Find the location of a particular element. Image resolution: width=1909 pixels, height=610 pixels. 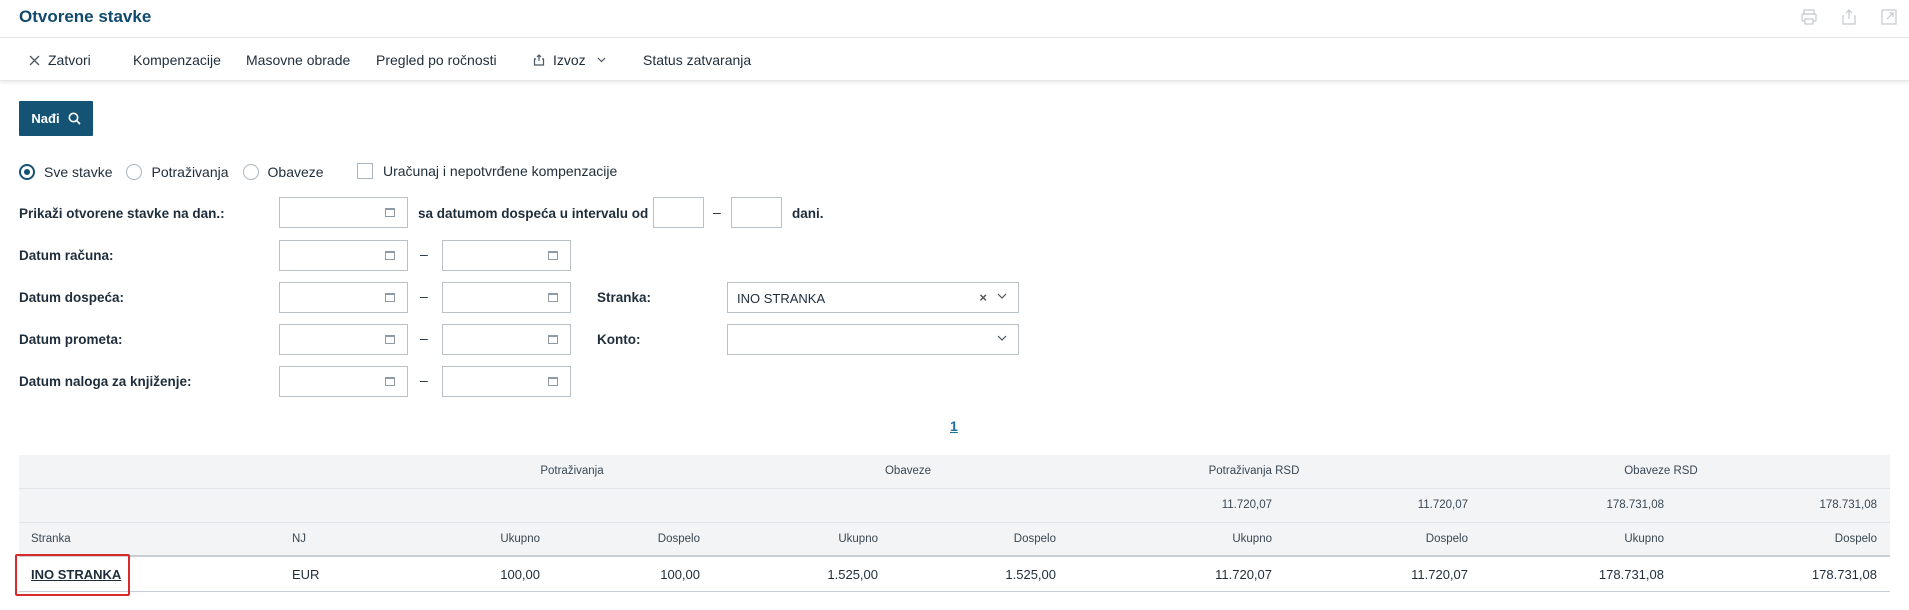

clear-icon: × is located at coordinates (983, 297).